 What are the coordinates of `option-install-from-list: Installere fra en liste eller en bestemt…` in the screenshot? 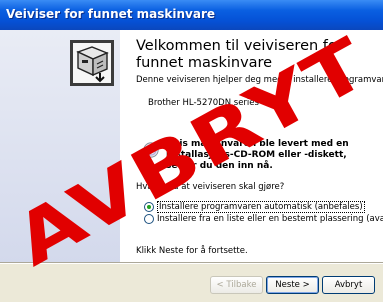 It's located at (263, 219).